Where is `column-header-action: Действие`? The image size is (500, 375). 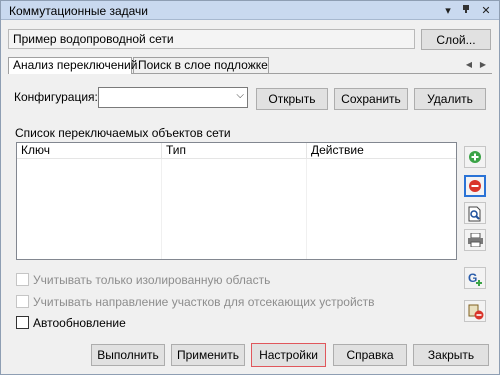
column-header-action: Действие is located at coordinates (381, 151).